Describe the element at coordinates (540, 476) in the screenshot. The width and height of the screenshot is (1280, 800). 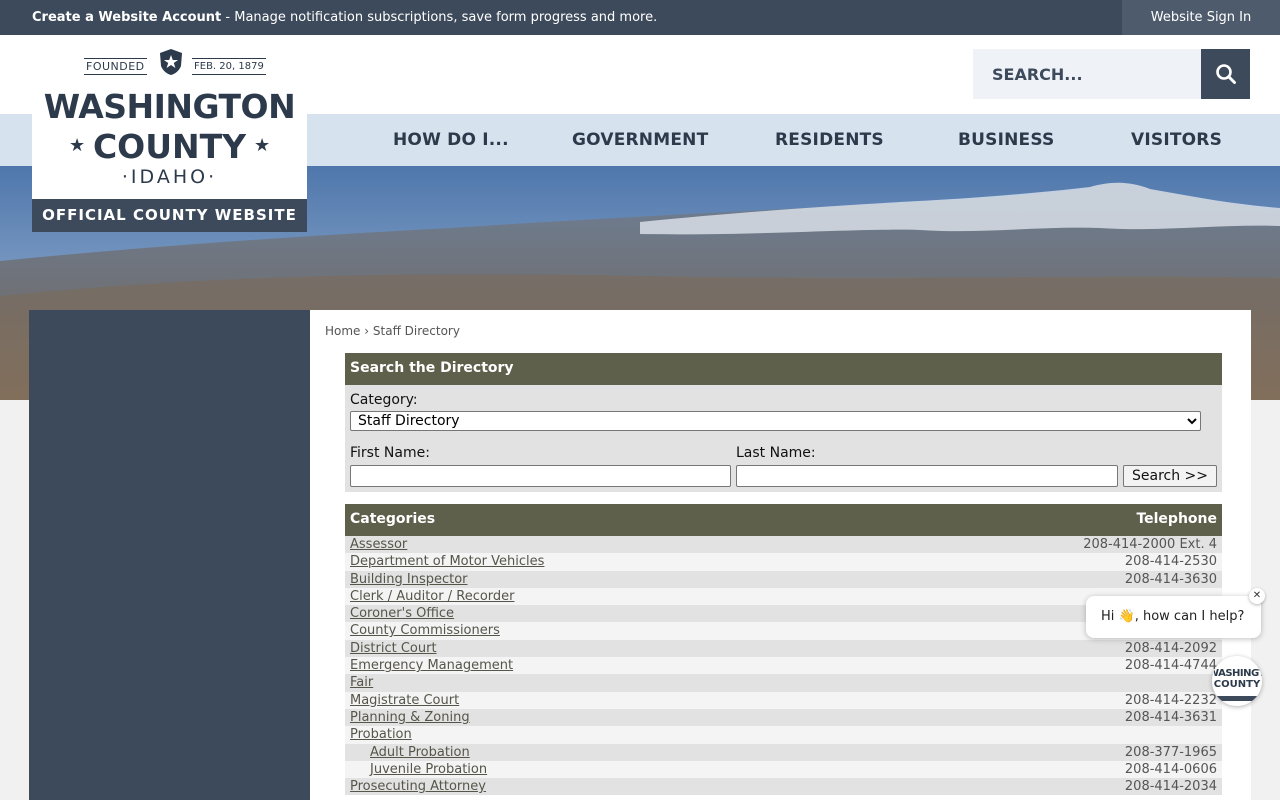
I see `first-name-input` at that location.